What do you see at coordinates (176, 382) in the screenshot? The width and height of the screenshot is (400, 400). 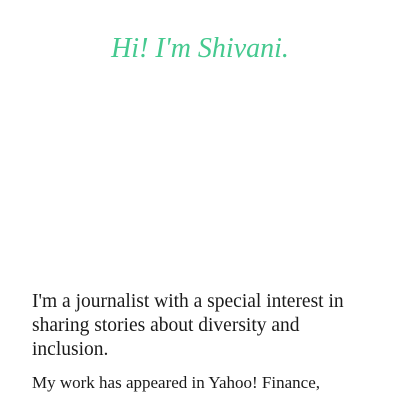 I see `work-paragraph: My work has appeared in Yahoo! Finance,` at bounding box center [176, 382].